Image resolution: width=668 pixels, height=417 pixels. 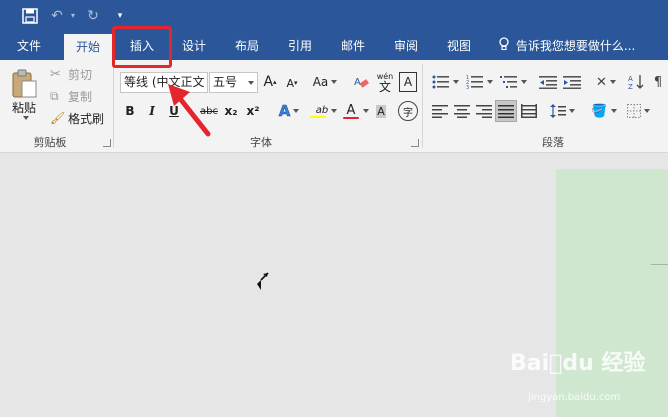 What do you see at coordinates (80, 74) in the screenshot?
I see `cut-label: 剪切` at bounding box center [80, 74].